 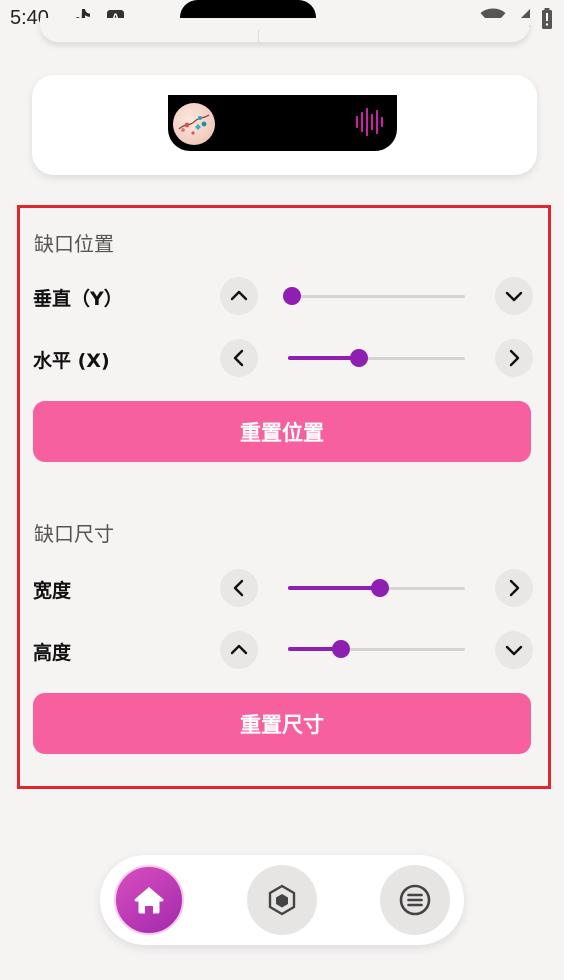 I want to click on horizontal-slider, so click(x=376, y=358).